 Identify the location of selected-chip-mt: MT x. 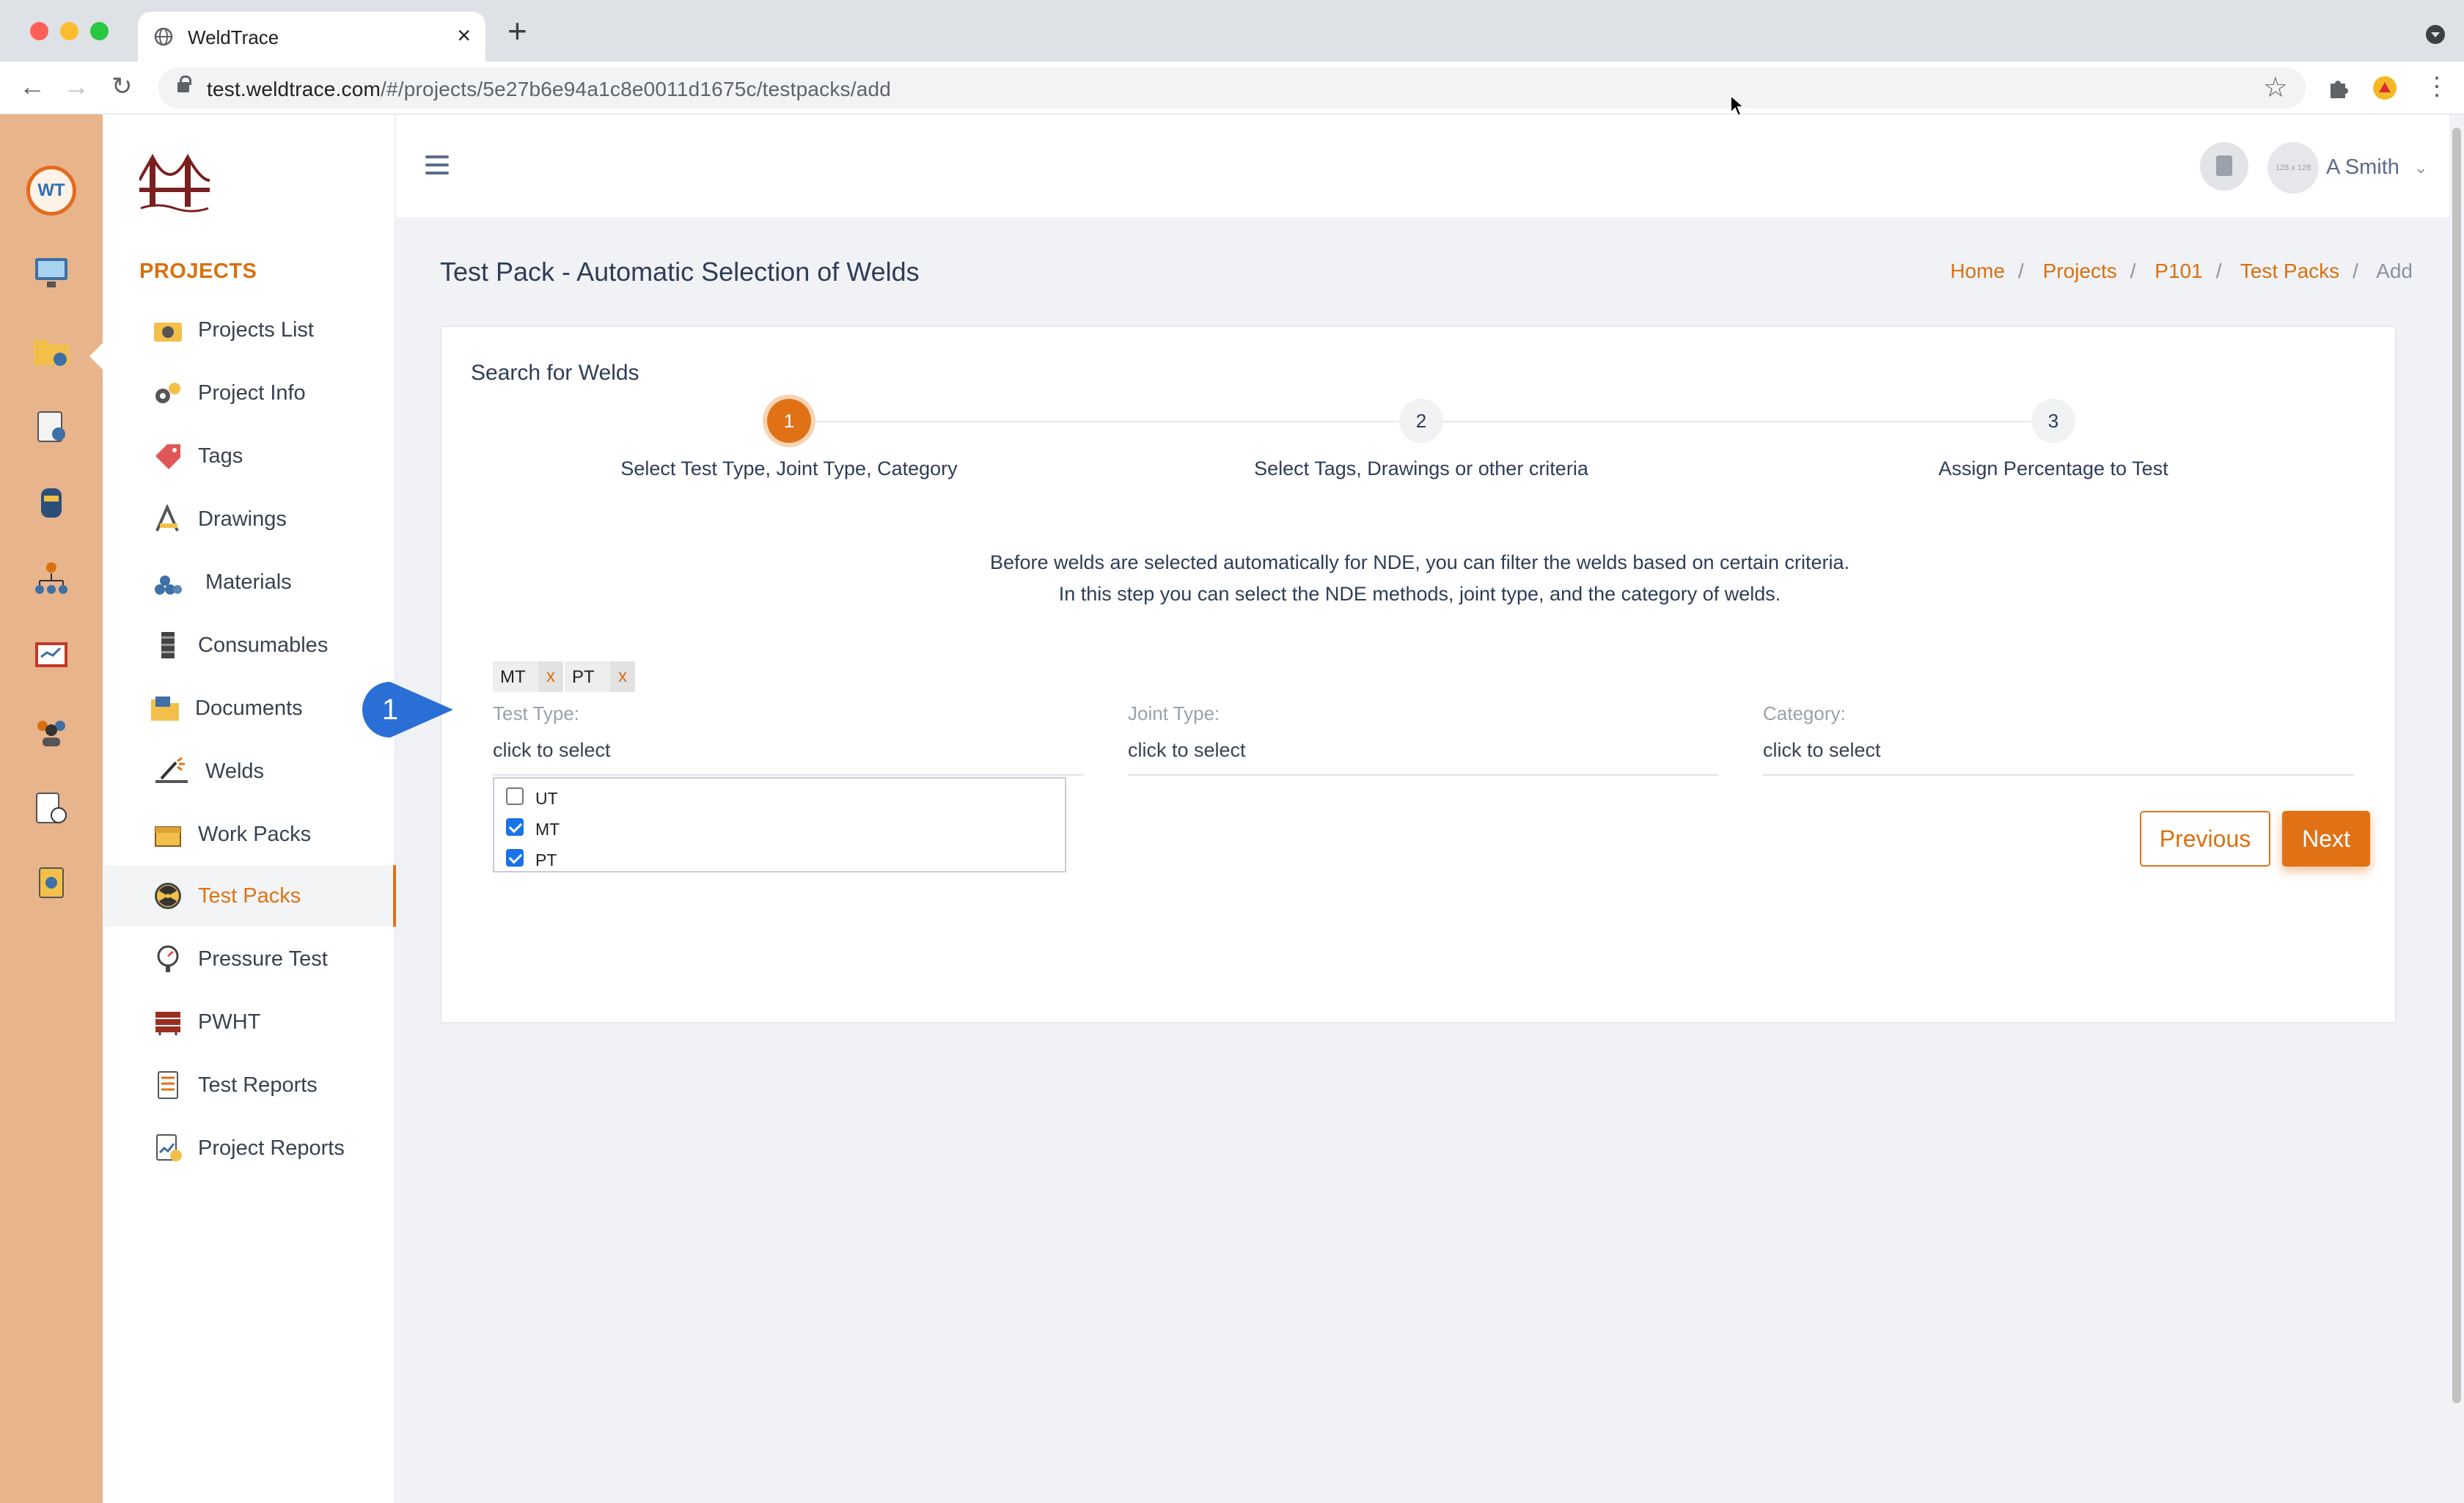
(528, 676).